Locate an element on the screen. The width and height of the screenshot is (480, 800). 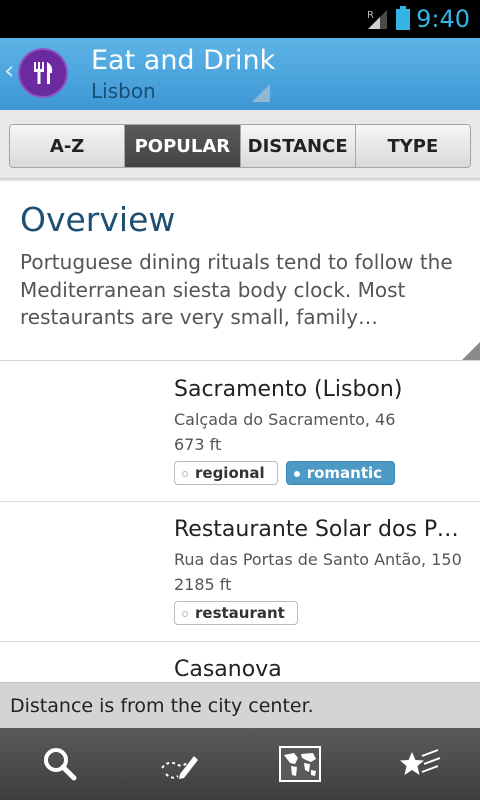
search-icon is located at coordinates (60, 764).